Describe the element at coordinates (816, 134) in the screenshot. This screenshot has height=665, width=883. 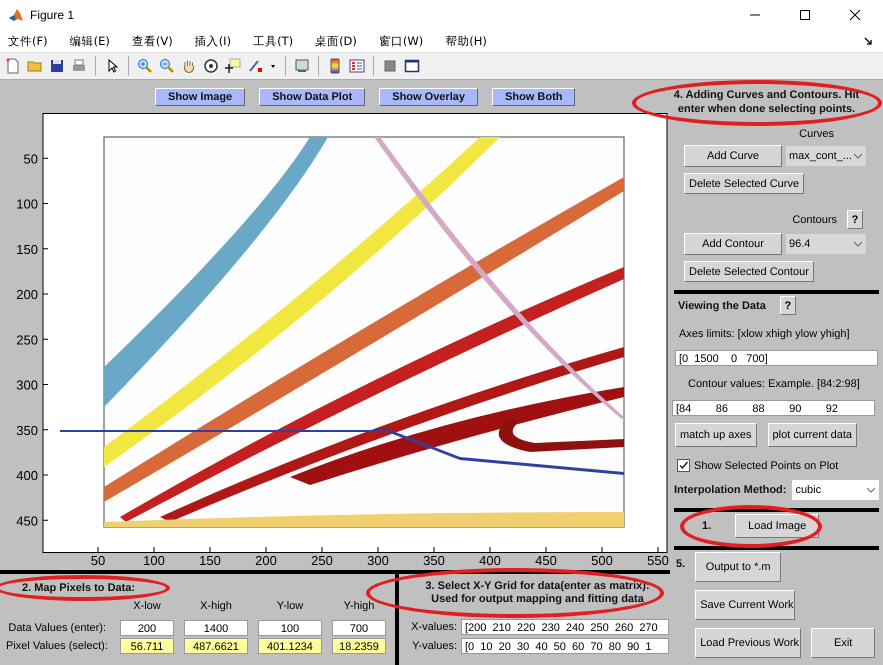
I see `section-label: Curves` at that location.